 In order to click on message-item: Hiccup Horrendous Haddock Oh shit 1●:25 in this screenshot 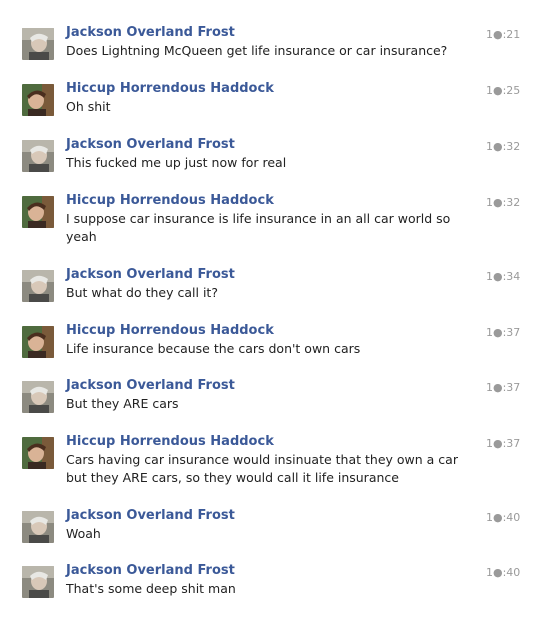, I will do `click(270, 104)`.